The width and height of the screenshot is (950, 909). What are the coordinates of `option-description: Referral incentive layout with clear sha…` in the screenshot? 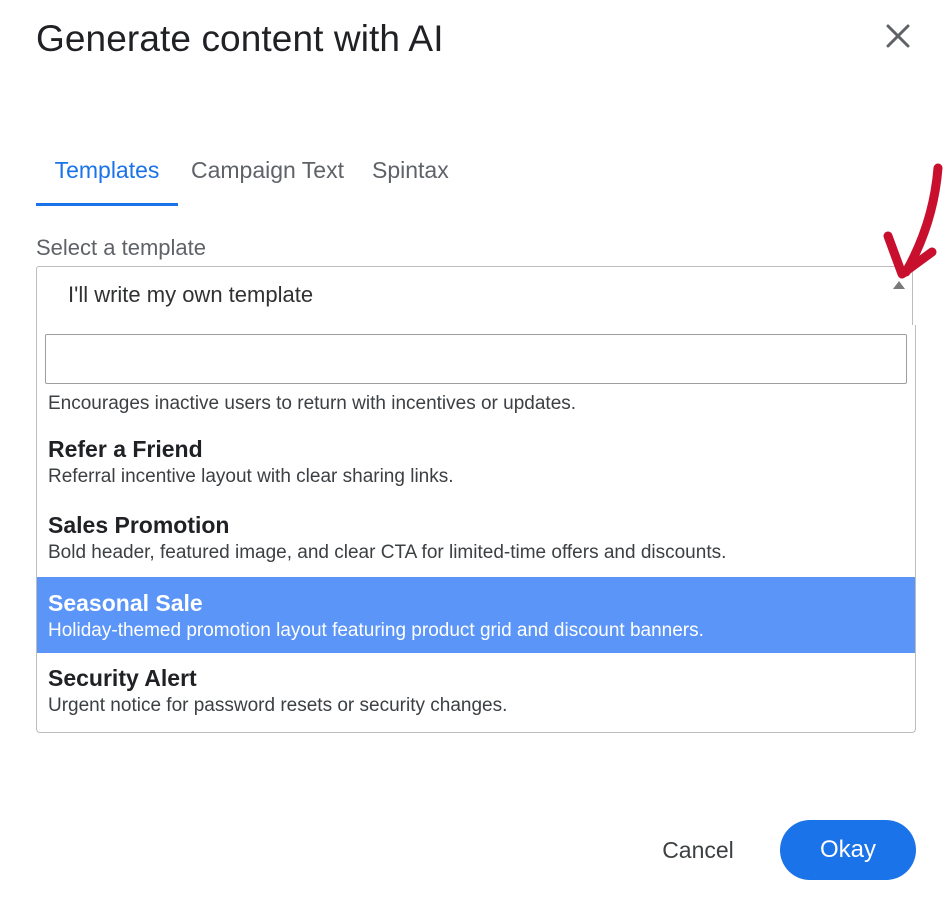 It's located at (251, 476).